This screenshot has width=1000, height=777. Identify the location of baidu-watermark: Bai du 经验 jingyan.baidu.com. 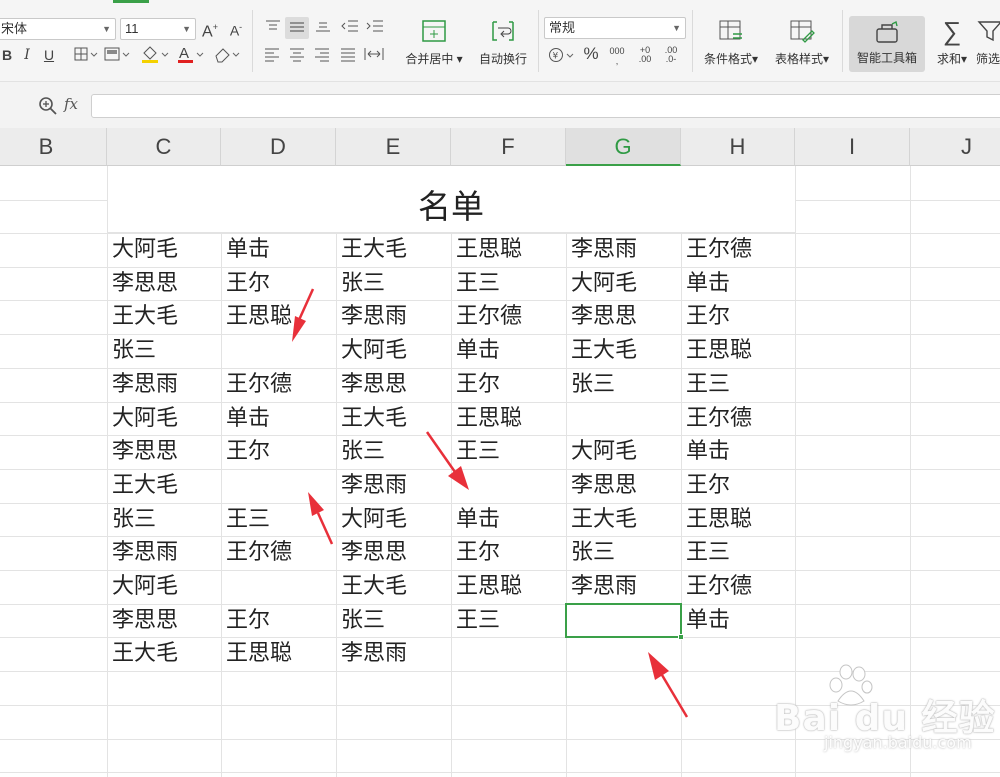
(881, 718).